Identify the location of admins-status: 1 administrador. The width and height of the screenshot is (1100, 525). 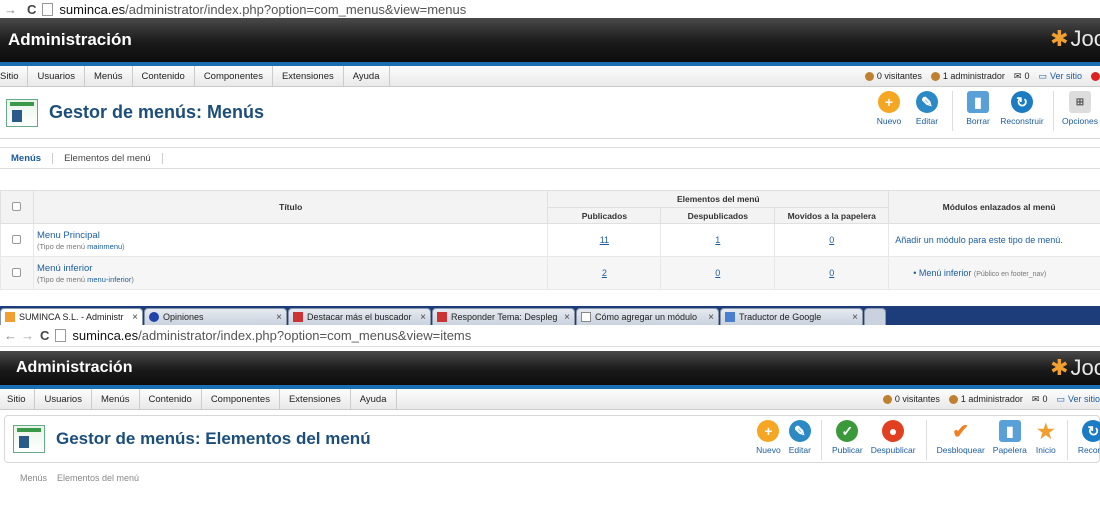
(985, 399).